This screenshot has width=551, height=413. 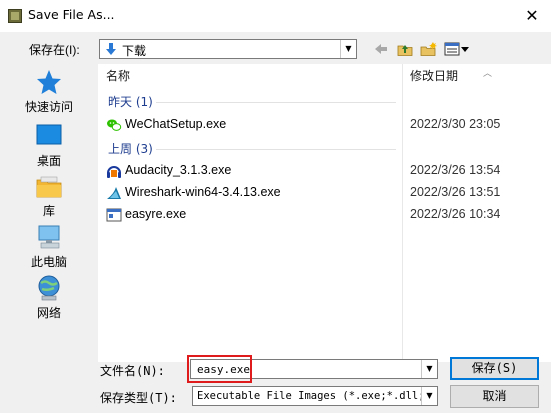 I want to click on view-grid-icon, so click(x=456, y=49).